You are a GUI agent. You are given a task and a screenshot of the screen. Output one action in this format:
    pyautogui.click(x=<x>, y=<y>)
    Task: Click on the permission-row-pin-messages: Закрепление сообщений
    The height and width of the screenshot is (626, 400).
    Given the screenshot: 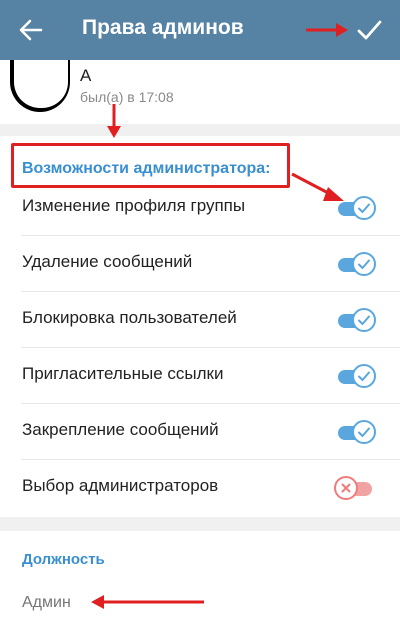 What is the action you would take?
    pyautogui.click(x=200, y=432)
    